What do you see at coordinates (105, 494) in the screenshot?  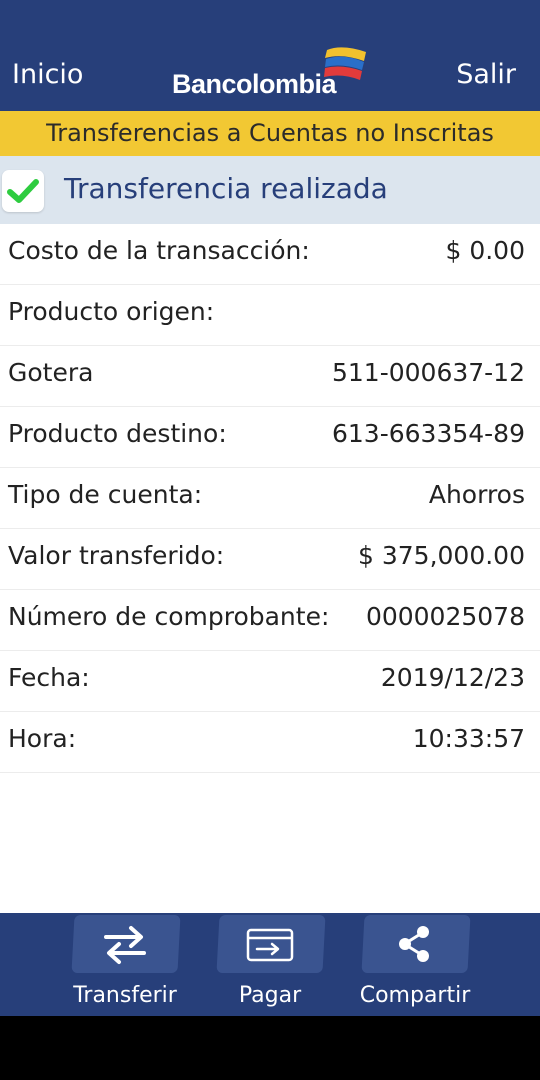 I see `detail-label: Tipo de cuenta:` at bounding box center [105, 494].